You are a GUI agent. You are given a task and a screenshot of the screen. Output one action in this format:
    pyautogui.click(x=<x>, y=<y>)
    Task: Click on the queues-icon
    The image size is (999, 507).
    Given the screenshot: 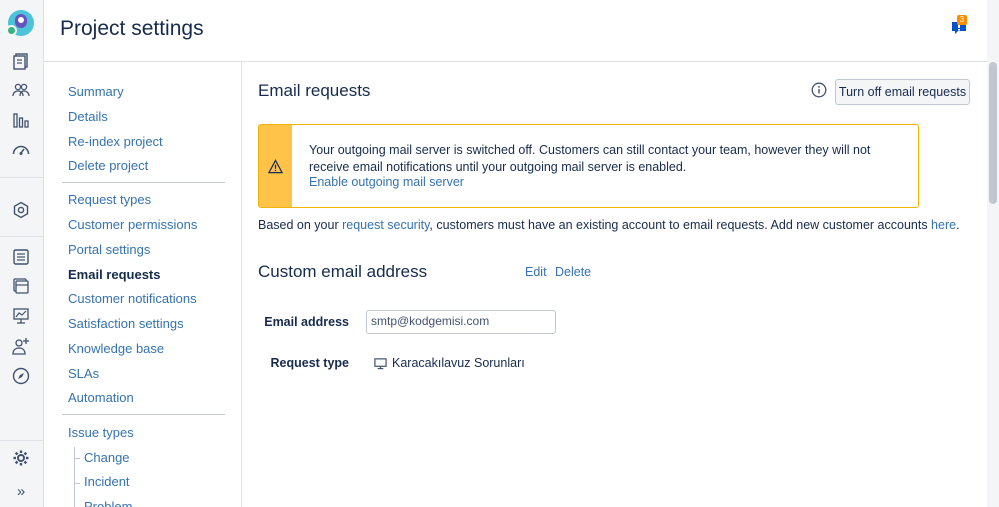 What is the action you would take?
    pyautogui.click(x=21, y=61)
    